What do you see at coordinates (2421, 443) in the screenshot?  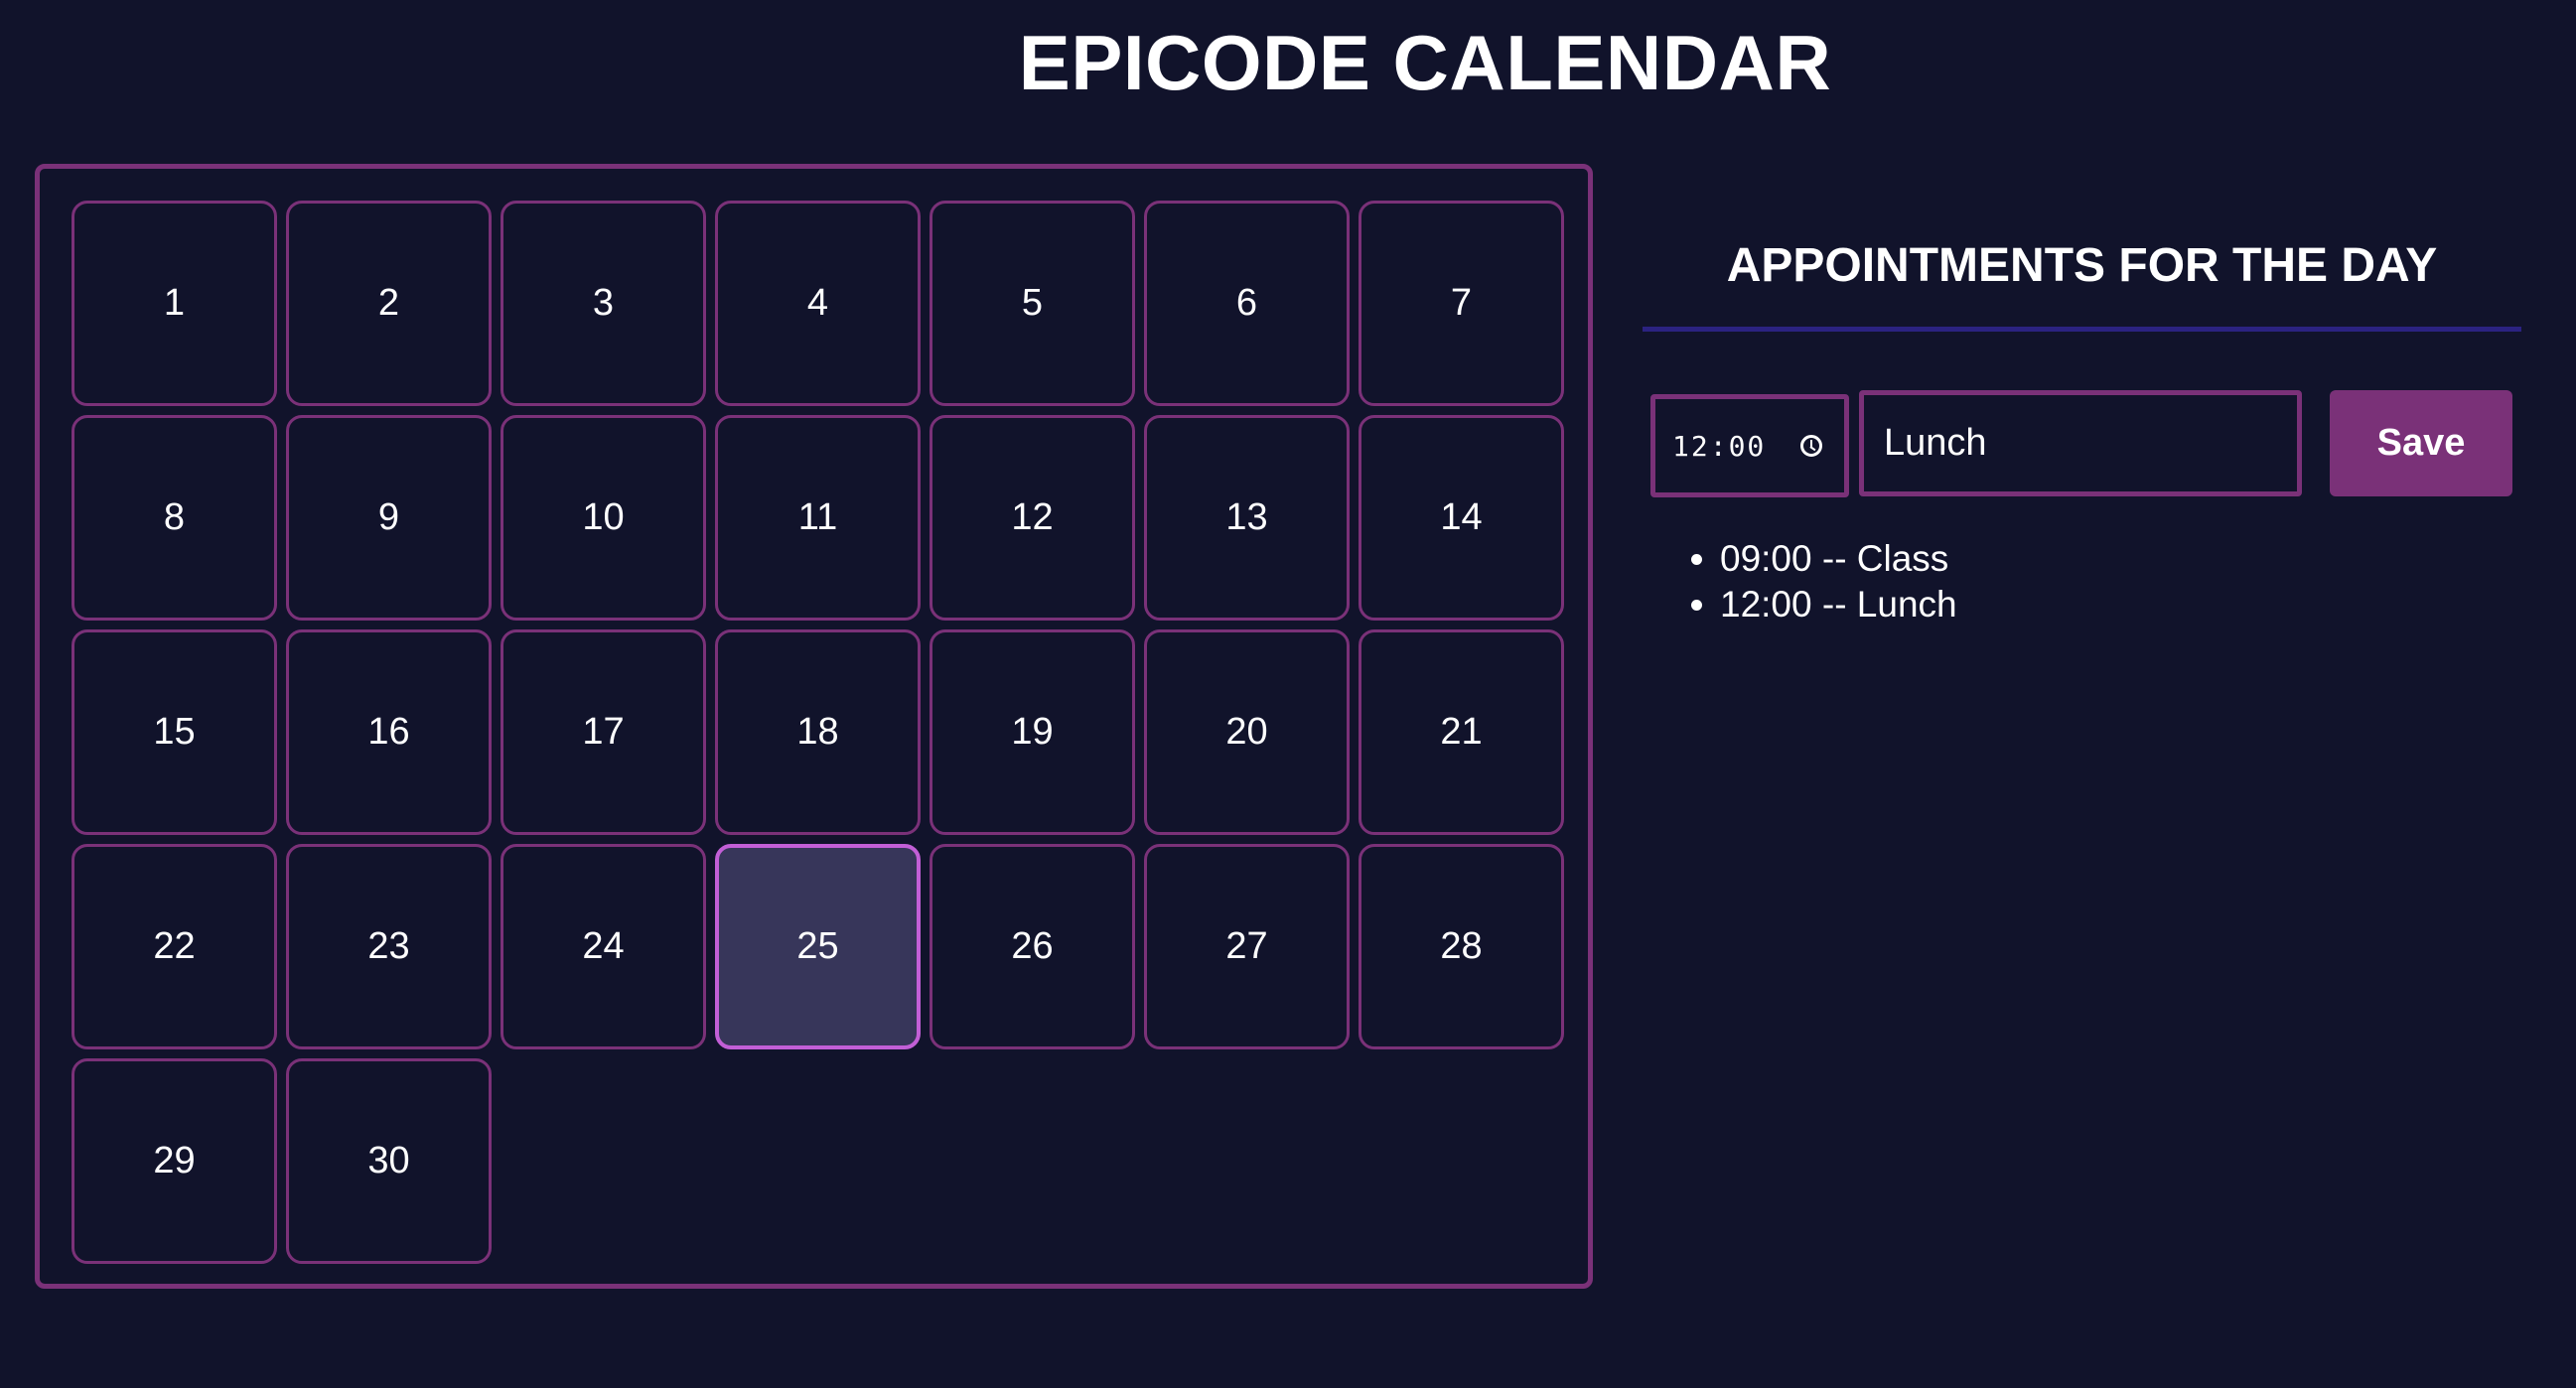 I see `save-button: Save` at bounding box center [2421, 443].